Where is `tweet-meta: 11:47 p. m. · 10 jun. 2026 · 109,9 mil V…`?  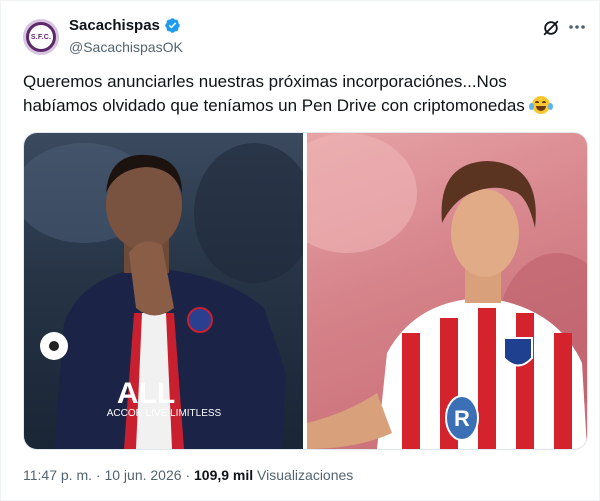
tweet-meta: 11:47 p. m. · 10 jun. 2026 · 109,9 mil V… is located at coordinates (188, 475).